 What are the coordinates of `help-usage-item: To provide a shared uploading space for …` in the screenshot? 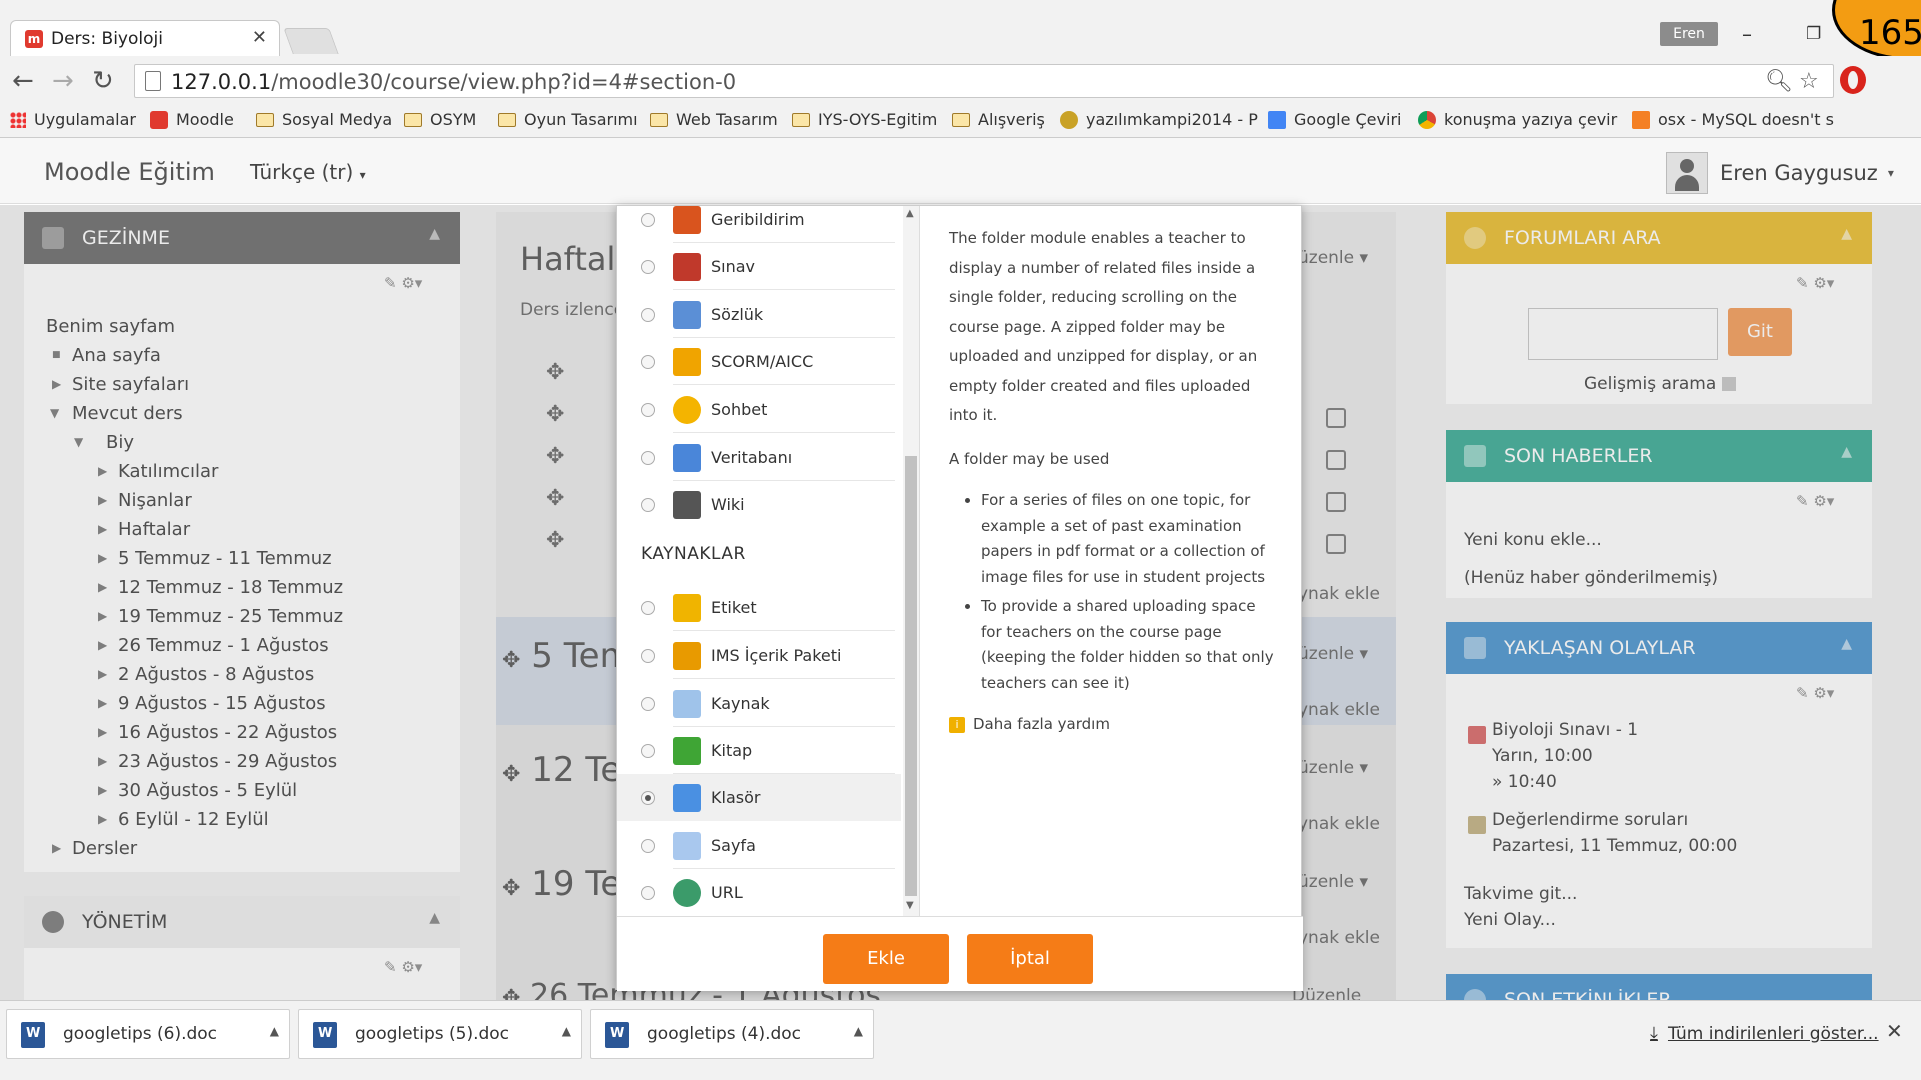 It's located at (1130, 645).